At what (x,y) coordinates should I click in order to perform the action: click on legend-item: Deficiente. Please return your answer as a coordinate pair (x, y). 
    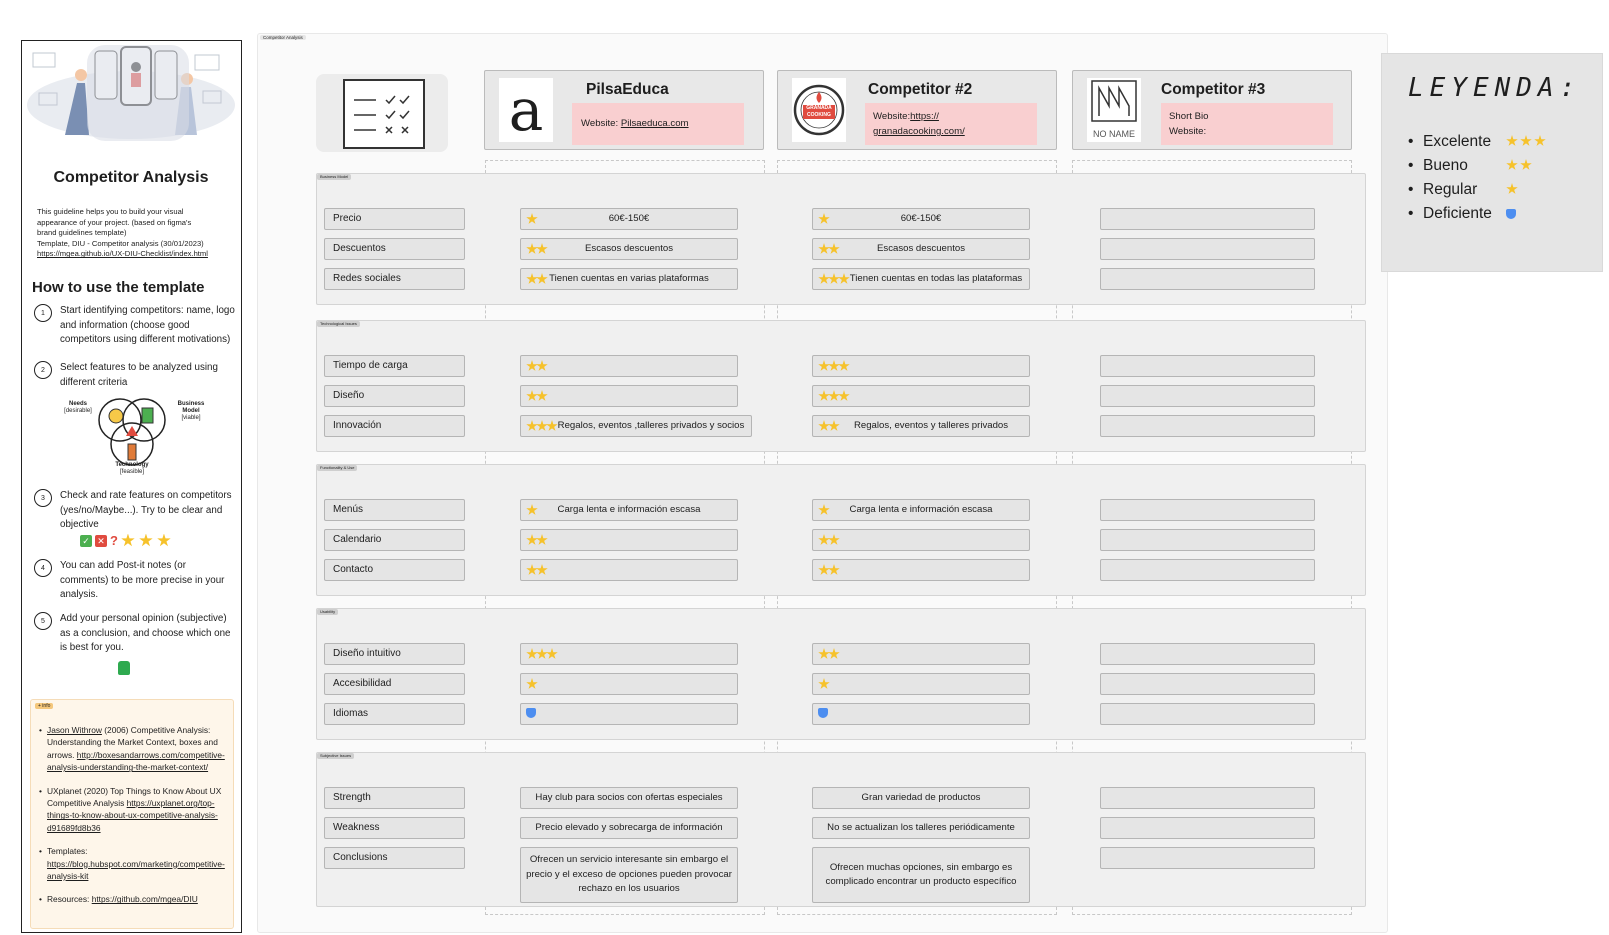
    Looking at the image, I should click on (1462, 214).